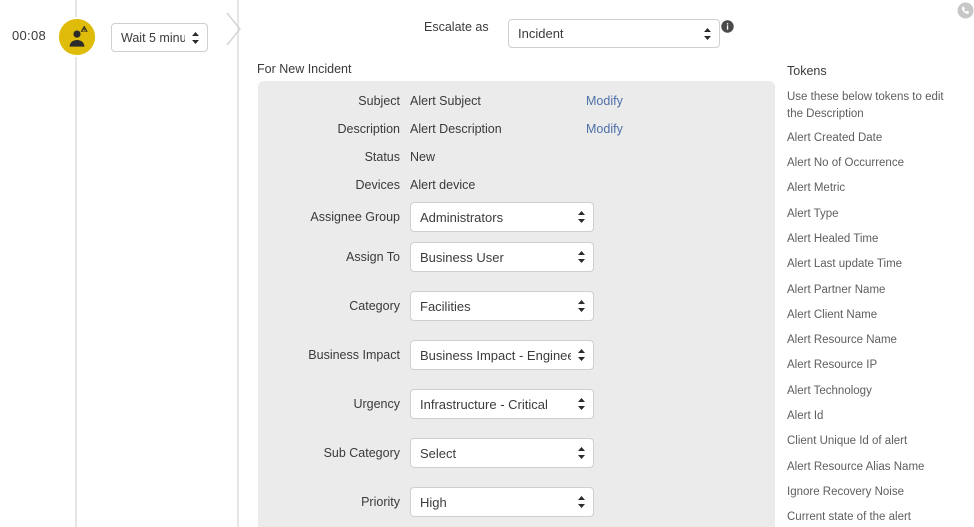  Describe the element at coordinates (445, 306) in the screenshot. I see `category-value: Facilities` at that location.